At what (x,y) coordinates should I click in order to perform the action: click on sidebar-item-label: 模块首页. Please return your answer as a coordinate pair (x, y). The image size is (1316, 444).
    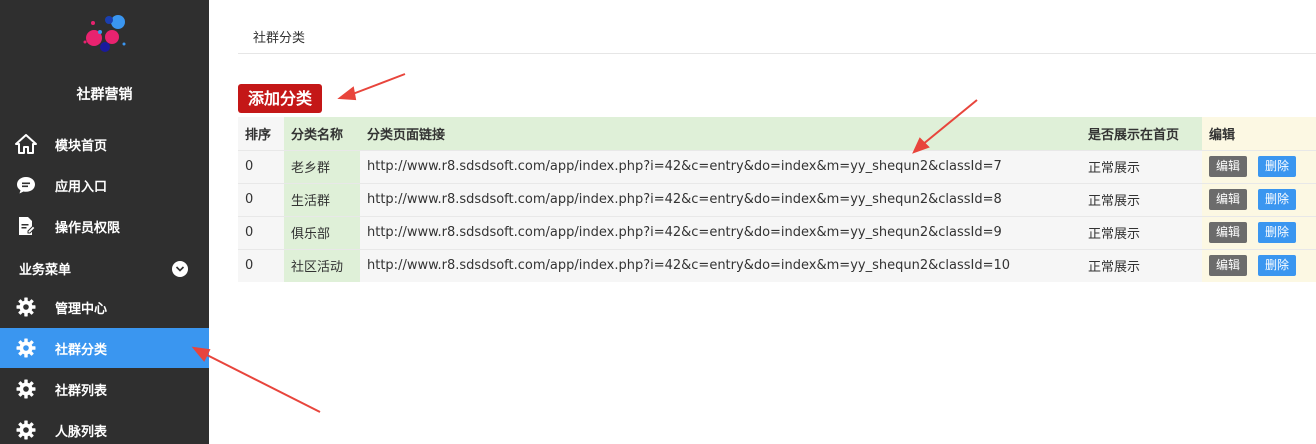
    Looking at the image, I should click on (81, 146).